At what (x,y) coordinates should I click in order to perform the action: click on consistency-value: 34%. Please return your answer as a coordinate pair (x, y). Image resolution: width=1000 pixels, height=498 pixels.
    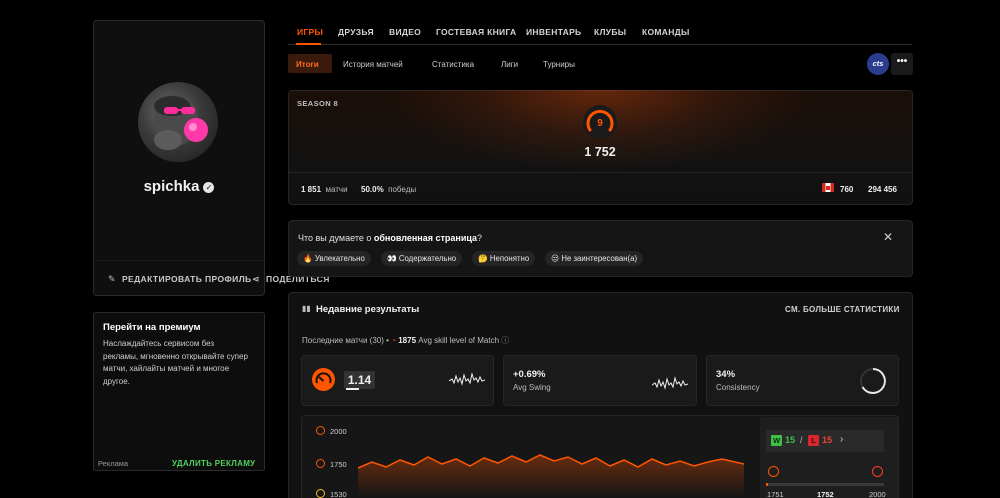
    Looking at the image, I should click on (726, 374).